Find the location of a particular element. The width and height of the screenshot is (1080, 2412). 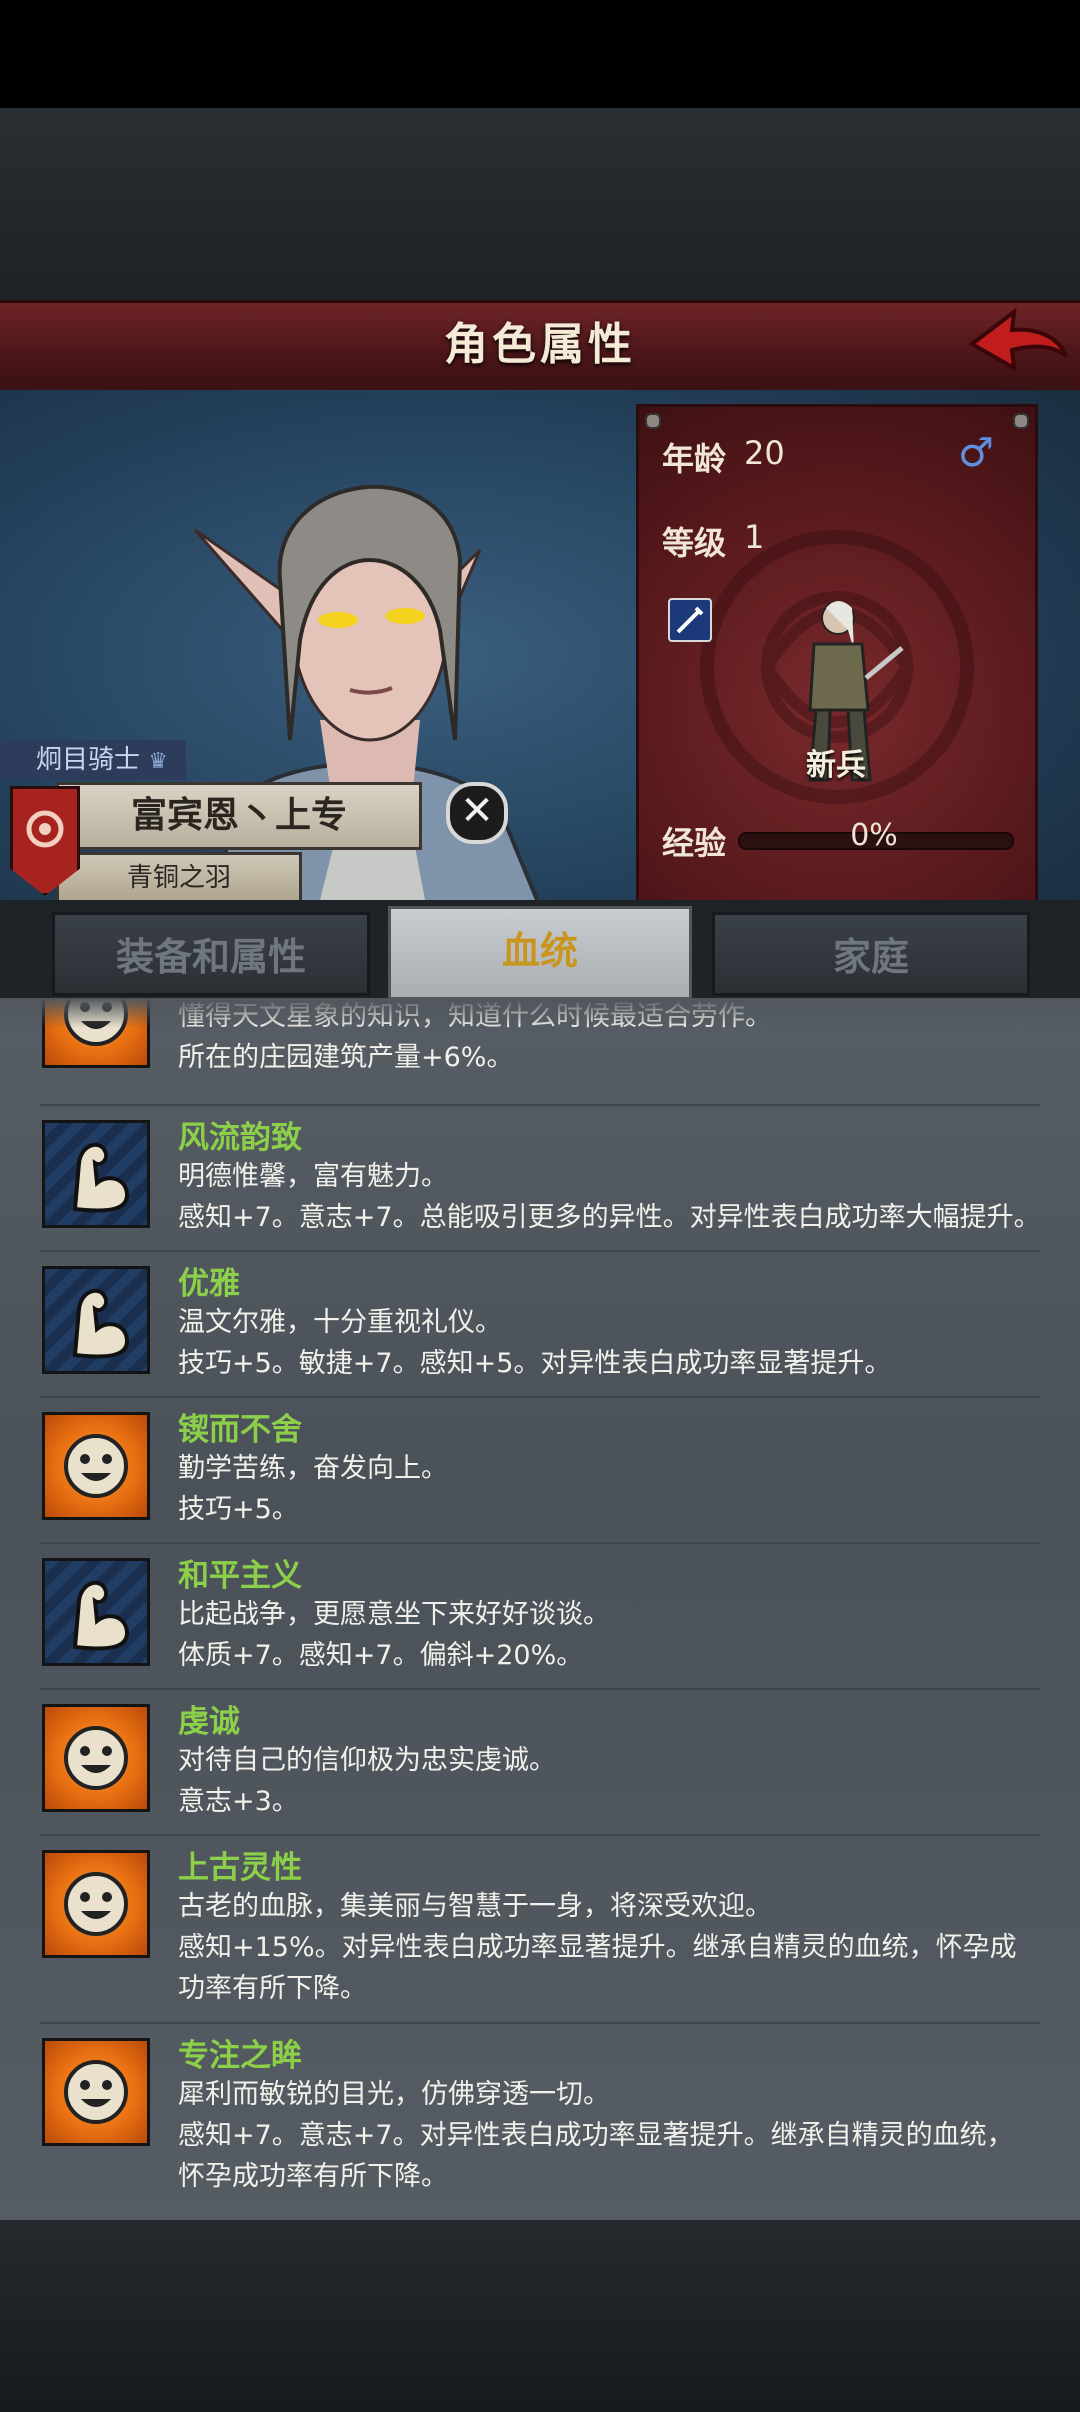

level-label: 等级 is located at coordinates (694, 543).